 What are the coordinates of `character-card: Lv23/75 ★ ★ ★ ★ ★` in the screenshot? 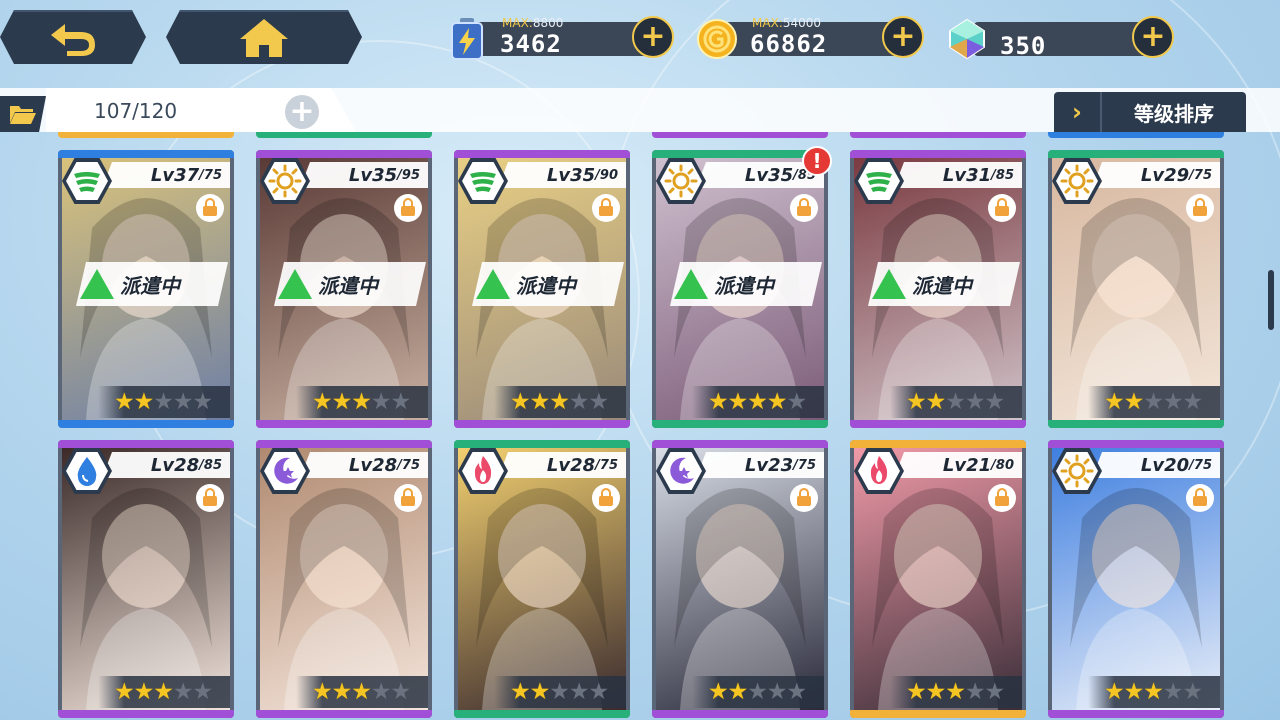 It's located at (740, 579).